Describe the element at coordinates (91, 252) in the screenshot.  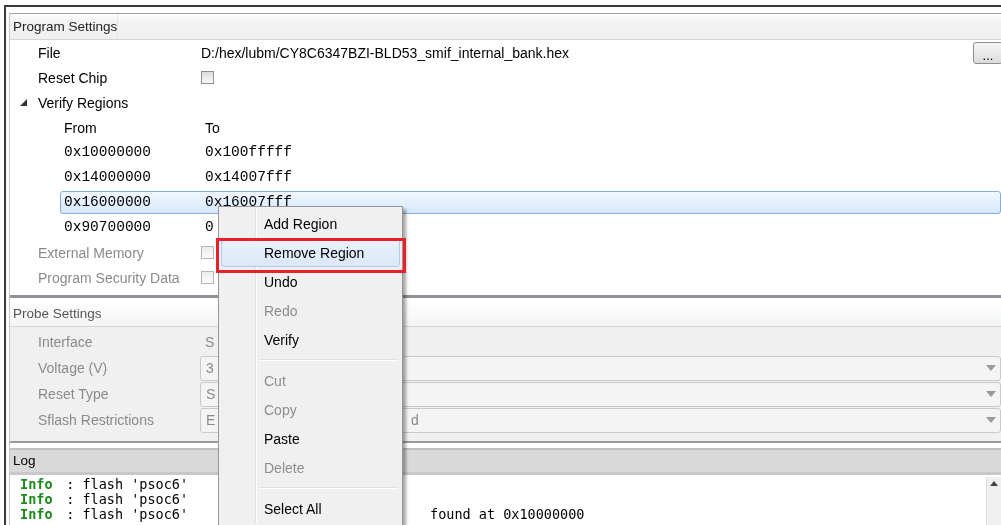
I see `property-label: External Memory` at that location.